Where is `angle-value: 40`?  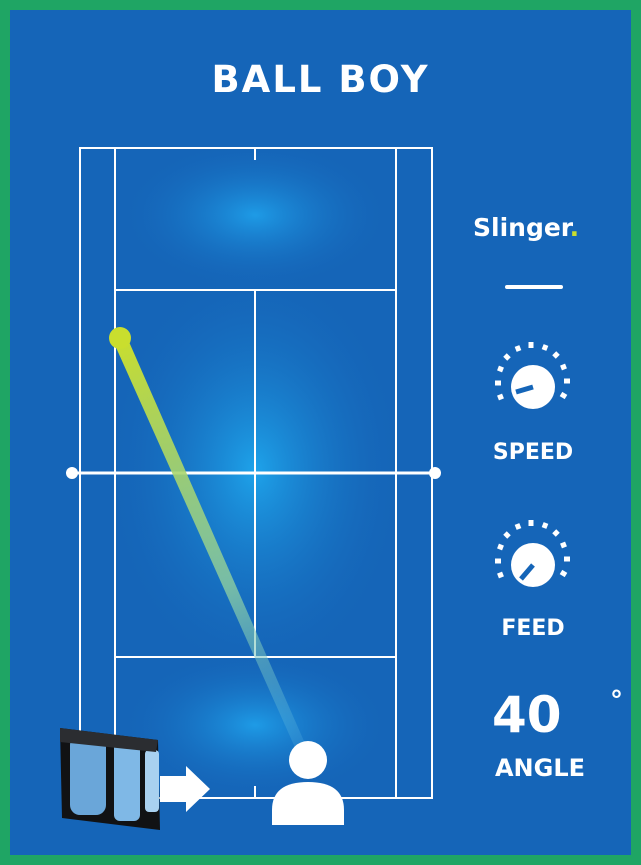
angle-value: 40 is located at coordinates (527, 715).